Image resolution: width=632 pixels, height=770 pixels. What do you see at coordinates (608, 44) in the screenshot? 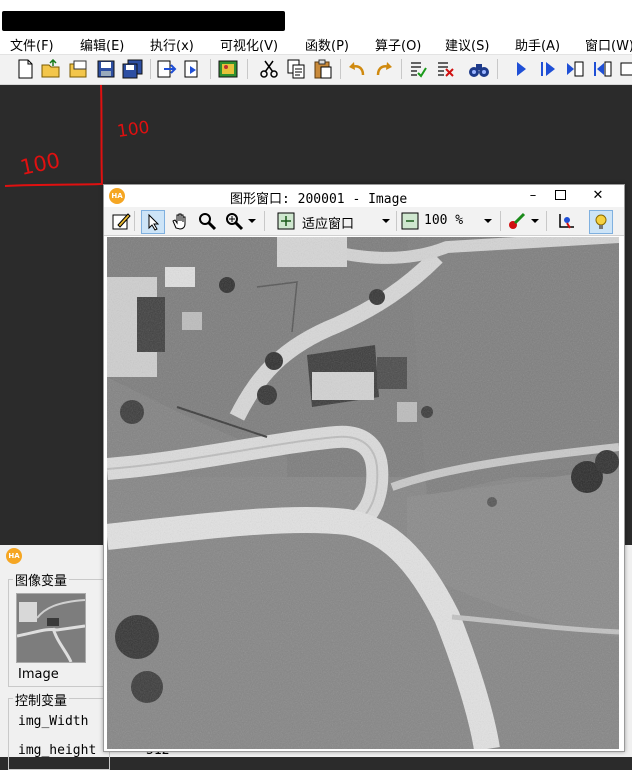
I see `menu-window: 窗口(W)` at bounding box center [608, 44].